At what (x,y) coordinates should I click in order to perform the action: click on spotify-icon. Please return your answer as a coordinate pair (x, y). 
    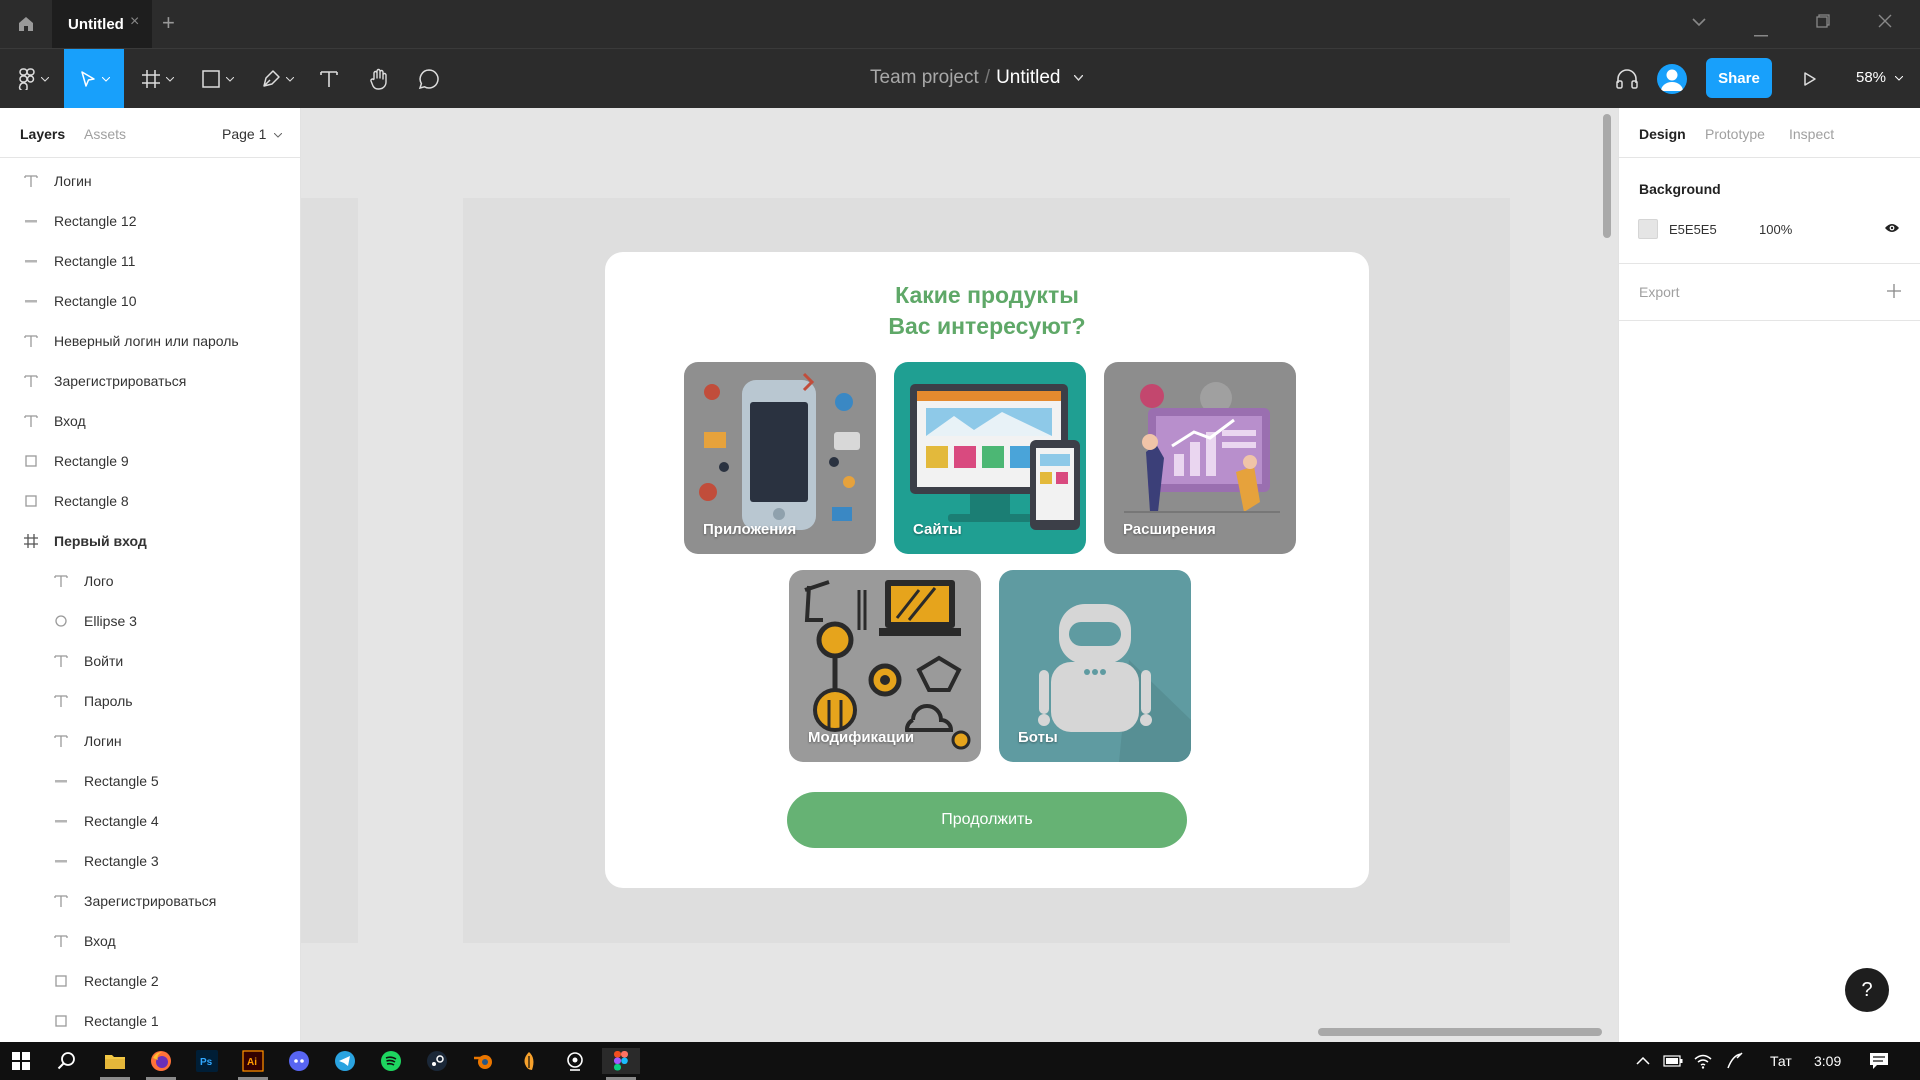
    Looking at the image, I should click on (391, 1061).